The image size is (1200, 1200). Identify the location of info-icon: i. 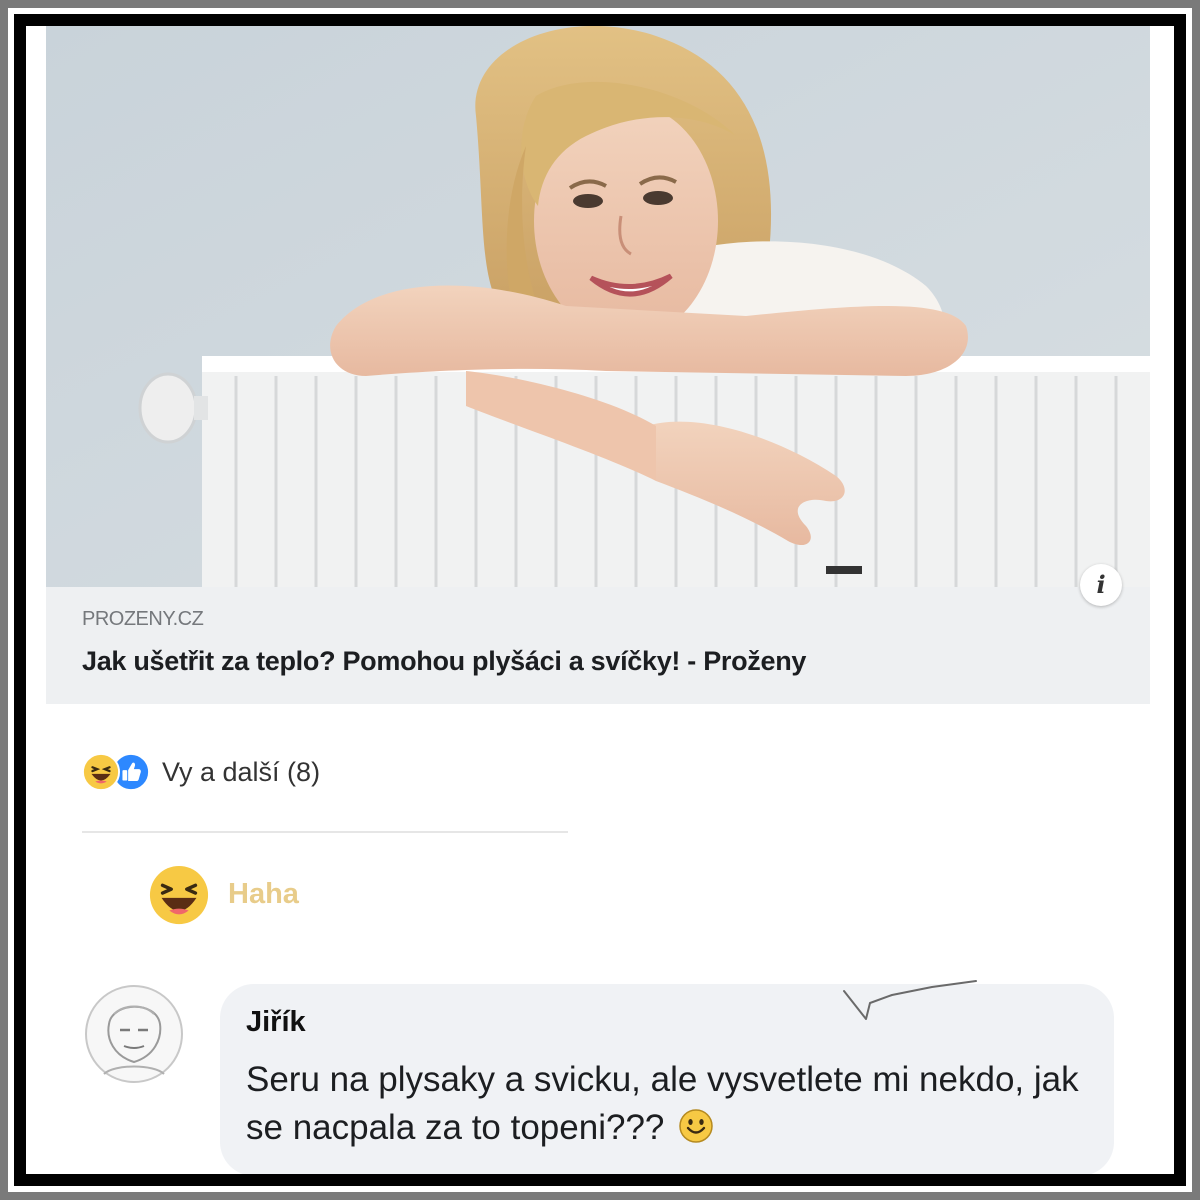
(1101, 585).